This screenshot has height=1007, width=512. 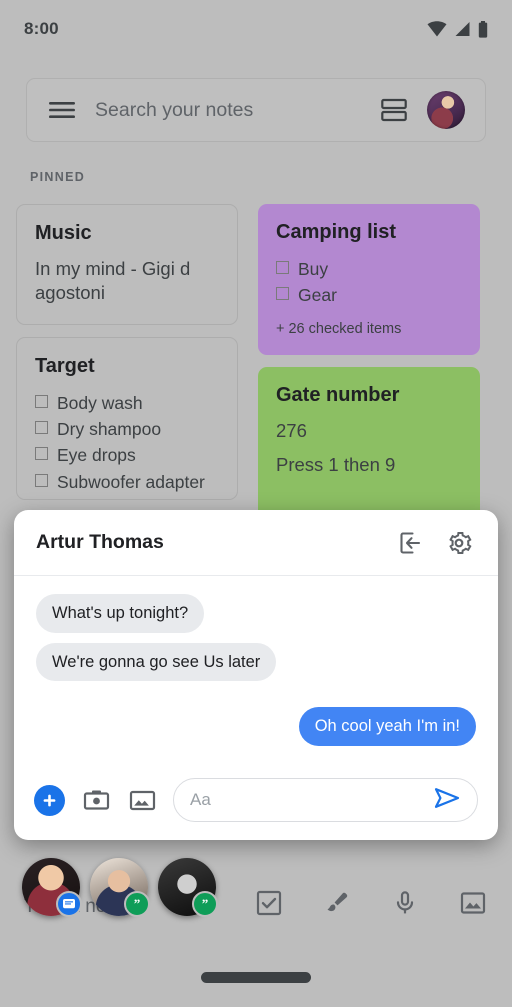 What do you see at coordinates (256, 543) in the screenshot?
I see `chat-header: Artur Thomas` at bounding box center [256, 543].